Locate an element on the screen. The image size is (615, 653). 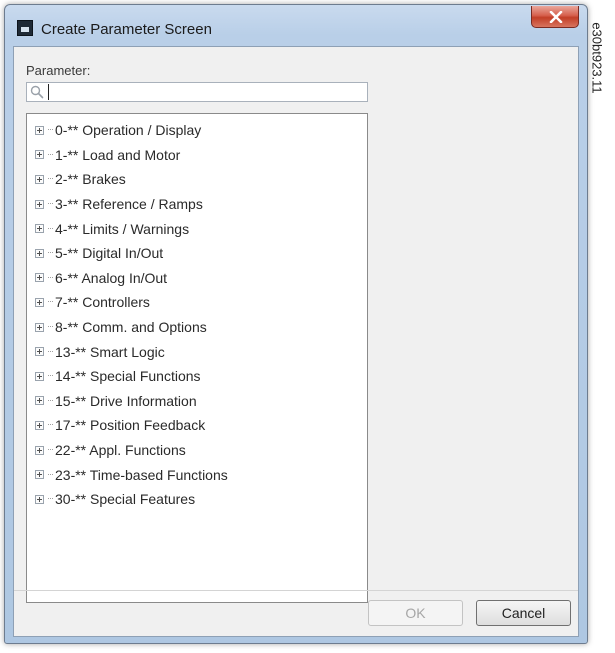
tree-item-label: 7-** Controllers is located at coordinates (102, 302).